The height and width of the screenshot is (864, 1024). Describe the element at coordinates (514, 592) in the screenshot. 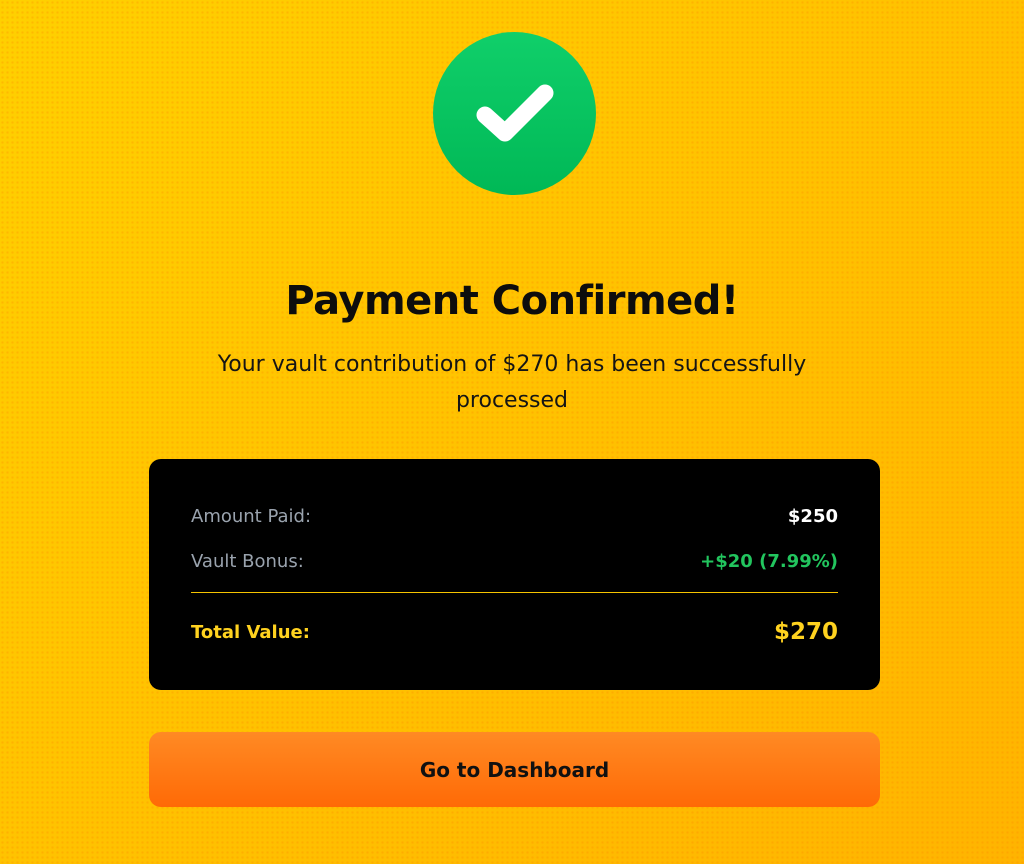

I see `summary-divider` at that location.